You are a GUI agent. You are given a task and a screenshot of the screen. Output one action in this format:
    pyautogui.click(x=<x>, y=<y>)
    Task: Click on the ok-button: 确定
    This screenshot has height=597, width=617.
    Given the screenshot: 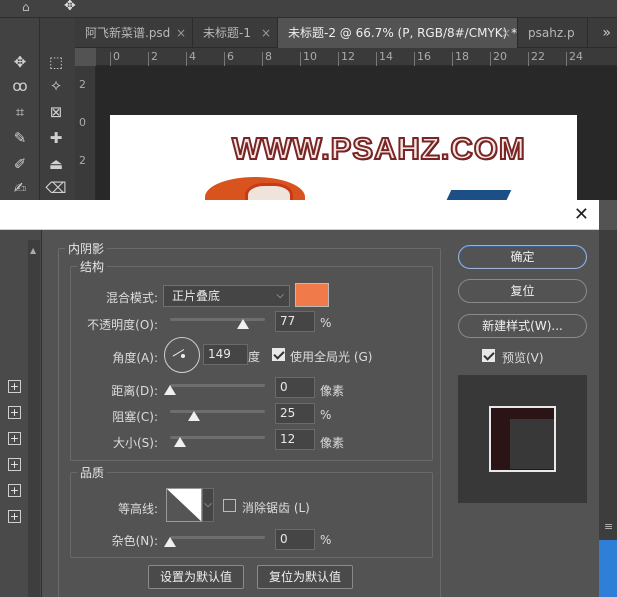 What is the action you would take?
    pyautogui.click(x=522, y=257)
    